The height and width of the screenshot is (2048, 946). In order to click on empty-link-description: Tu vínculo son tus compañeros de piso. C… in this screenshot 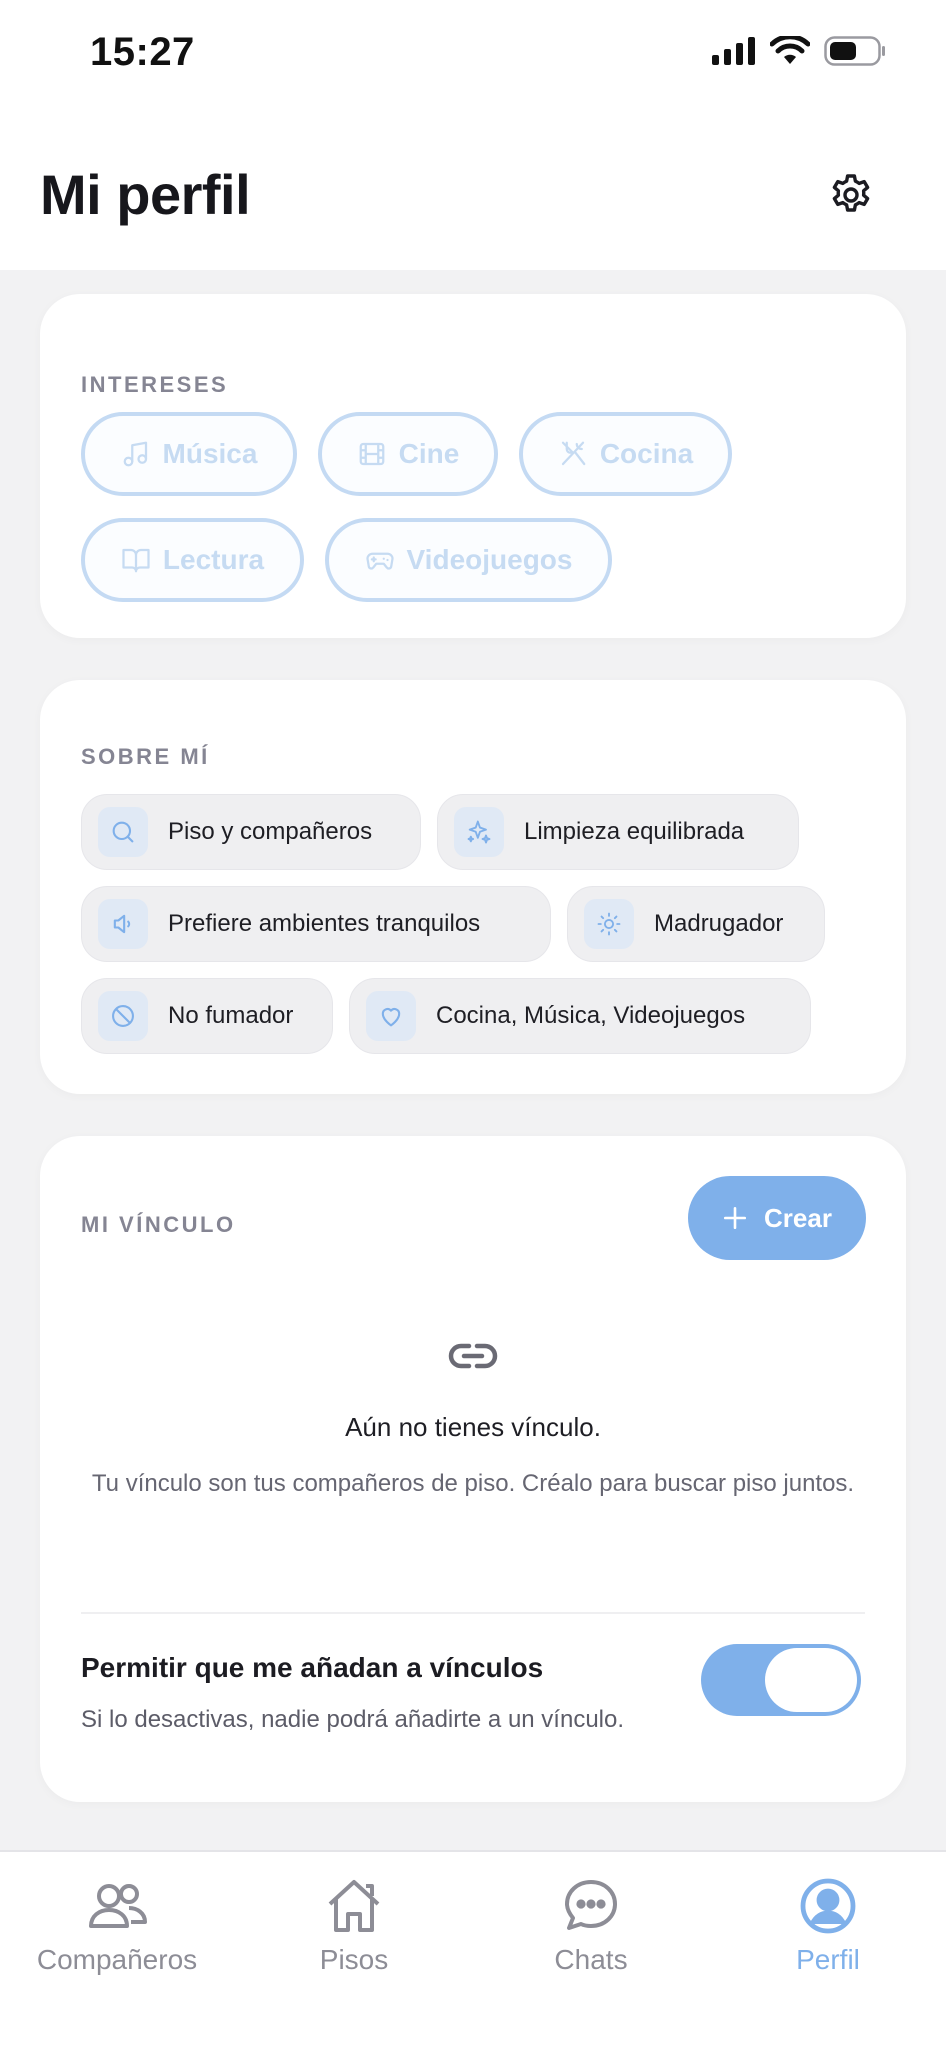, I will do `click(473, 1483)`.